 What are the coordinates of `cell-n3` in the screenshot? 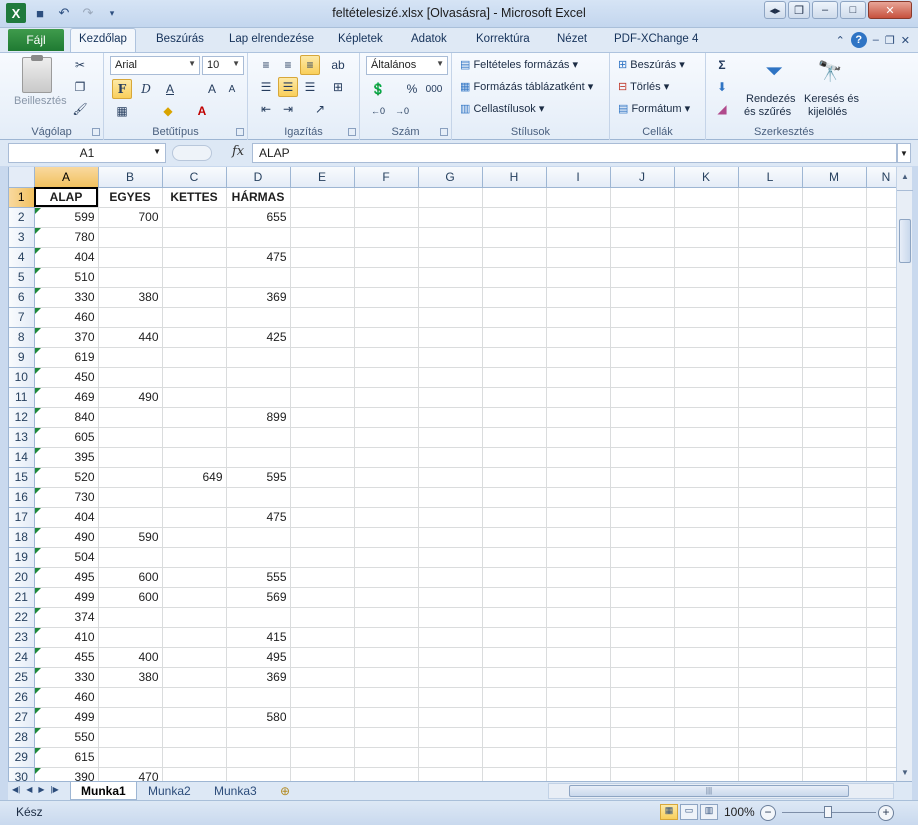 It's located at (881, 237).